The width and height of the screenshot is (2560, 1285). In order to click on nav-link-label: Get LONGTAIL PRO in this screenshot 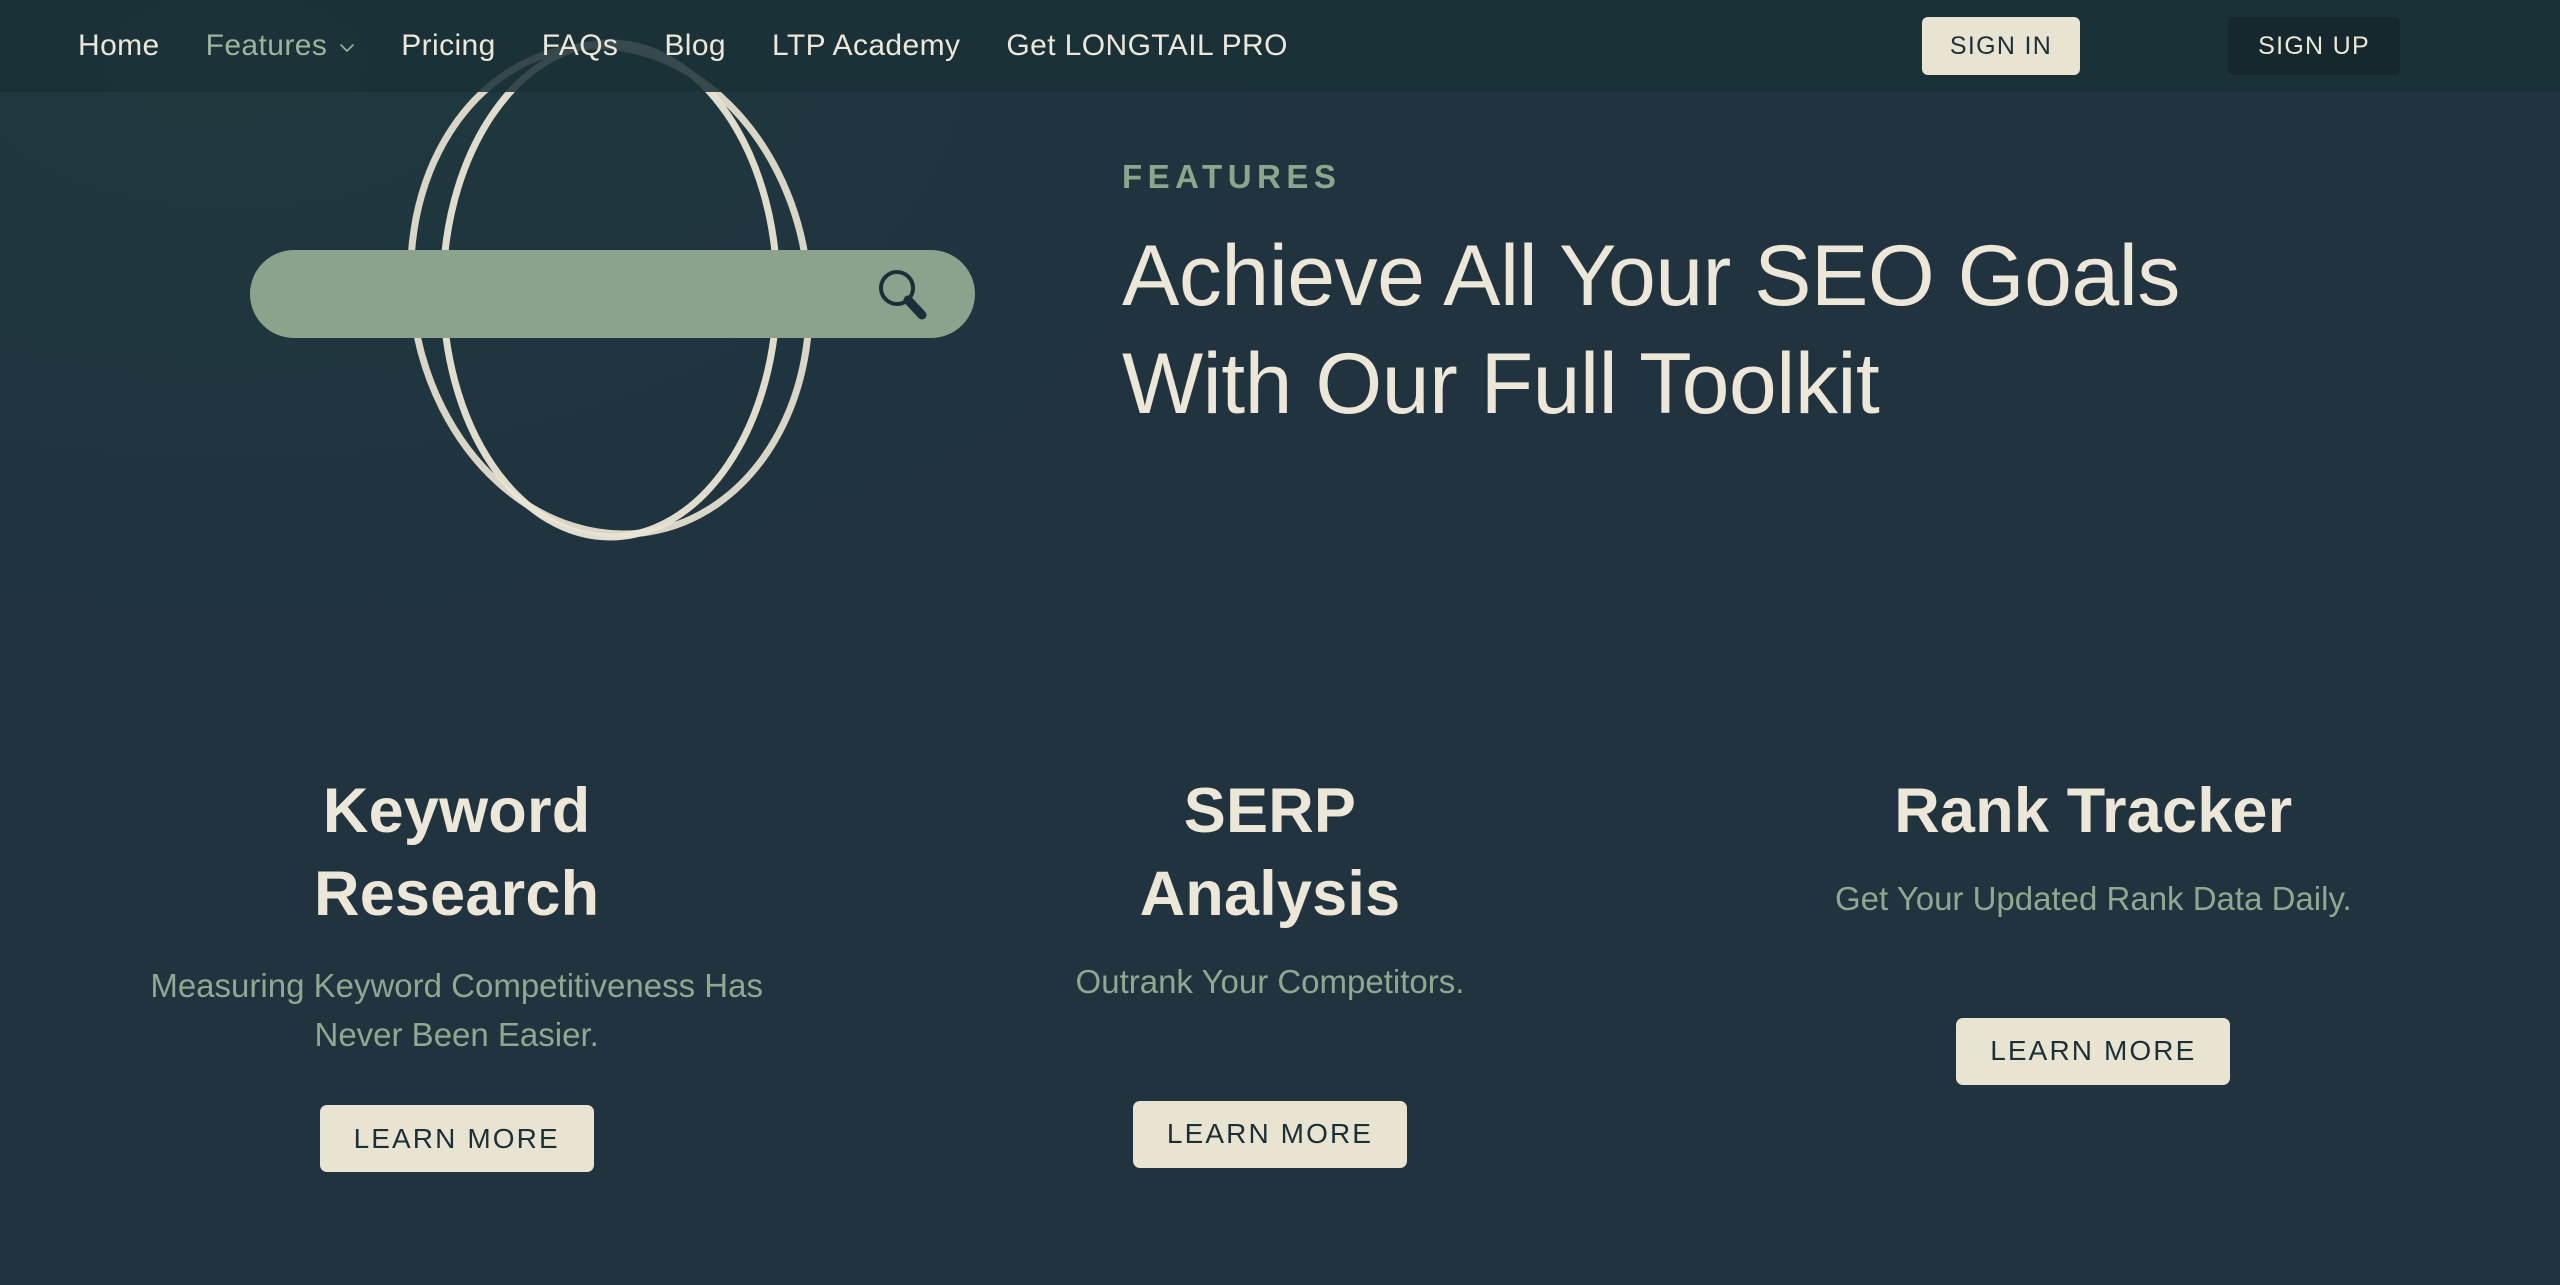, I will do `click(1147, 45)`.